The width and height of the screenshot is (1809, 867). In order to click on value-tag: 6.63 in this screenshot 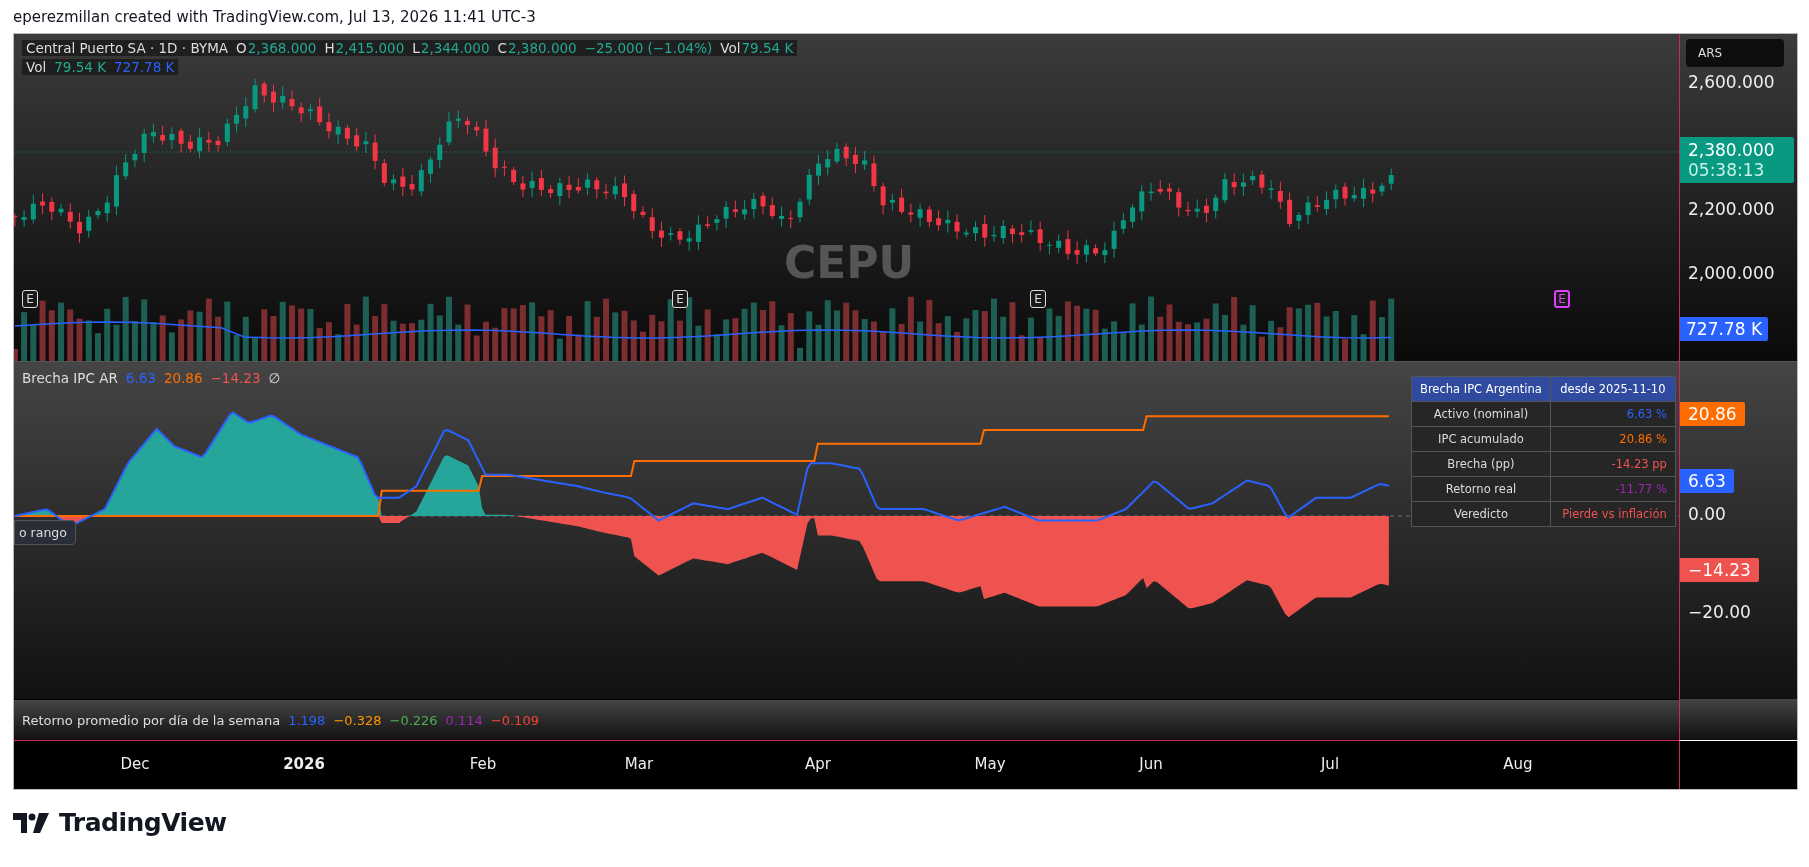, I will do `click(1707, 481)`.